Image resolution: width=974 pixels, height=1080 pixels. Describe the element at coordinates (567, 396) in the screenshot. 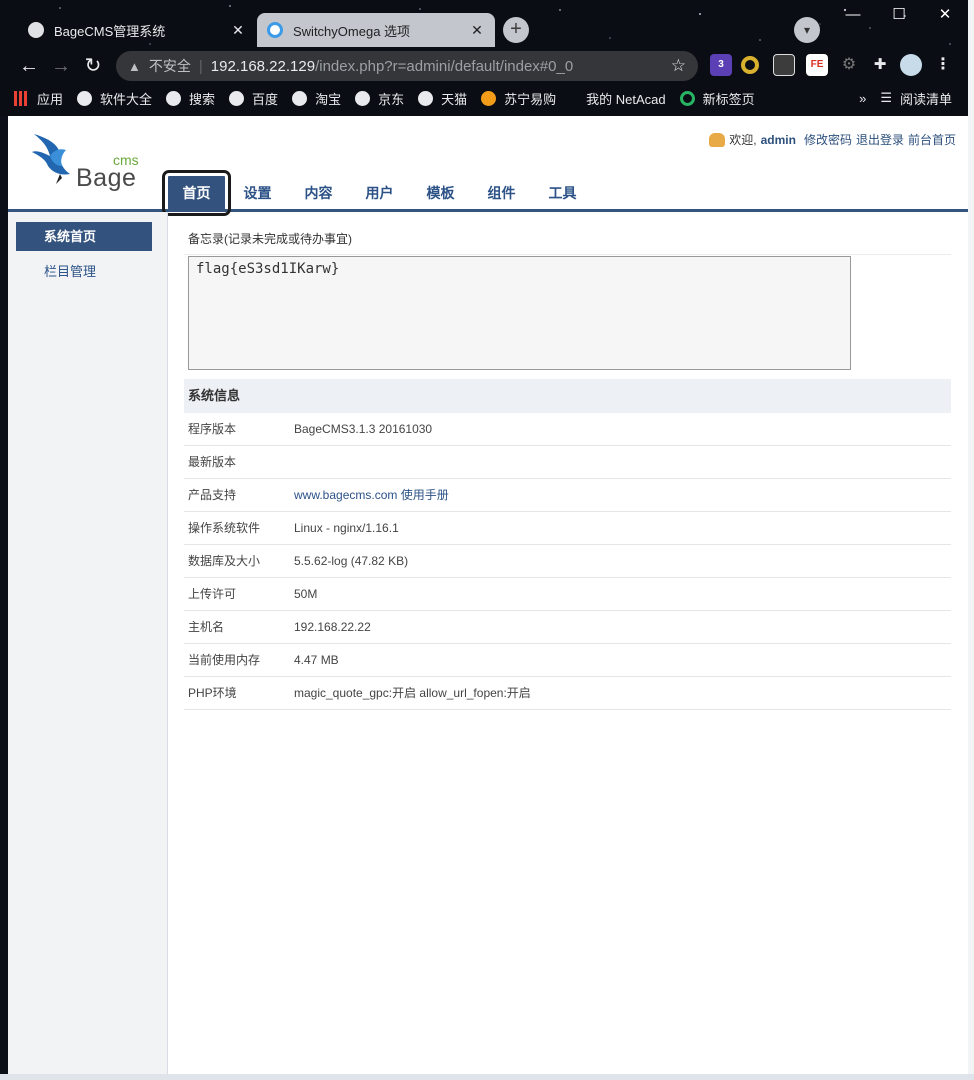

I see `system-info-heading: 系统信息` at that location.